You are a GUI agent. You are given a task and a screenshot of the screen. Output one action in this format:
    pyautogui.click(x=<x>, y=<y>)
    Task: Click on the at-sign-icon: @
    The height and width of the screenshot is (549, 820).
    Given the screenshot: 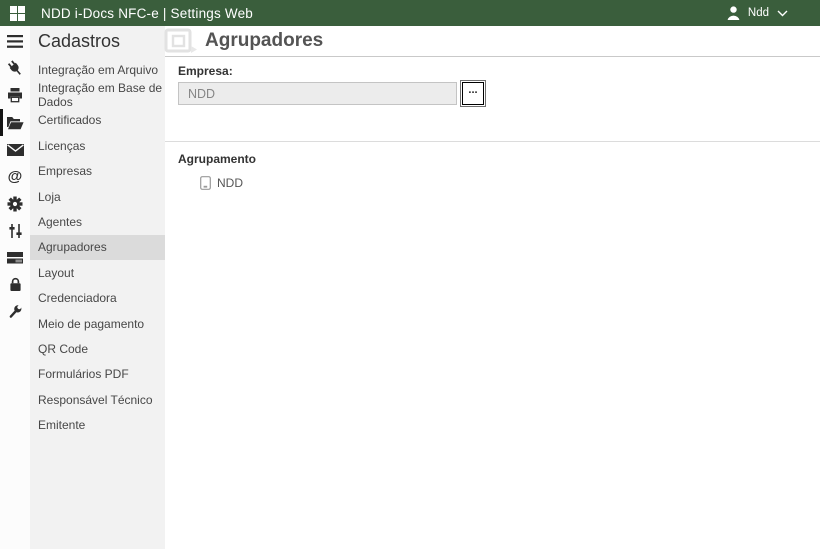 What is the action you would take?
    pyautogui.click(x=15, y=176)
    